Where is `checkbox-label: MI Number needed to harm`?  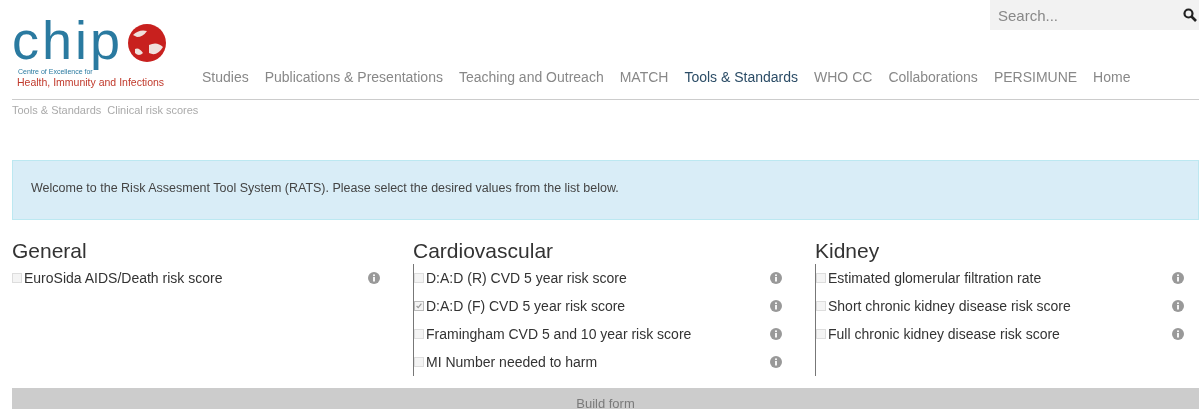 checkbox-label: MI Number needed to harm is located at coordinates (598, 362).